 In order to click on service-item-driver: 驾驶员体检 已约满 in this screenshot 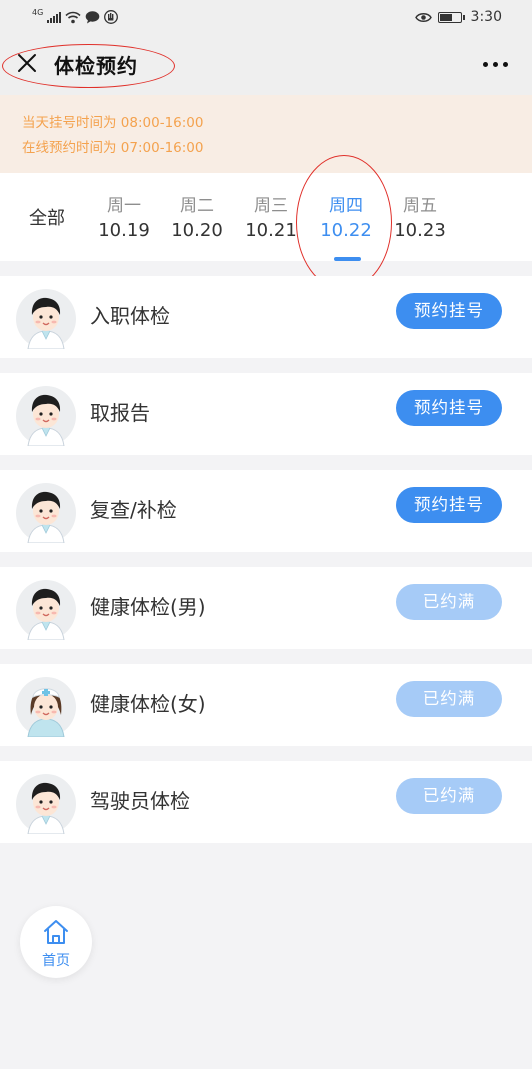, I will do `click(266, 802)`.